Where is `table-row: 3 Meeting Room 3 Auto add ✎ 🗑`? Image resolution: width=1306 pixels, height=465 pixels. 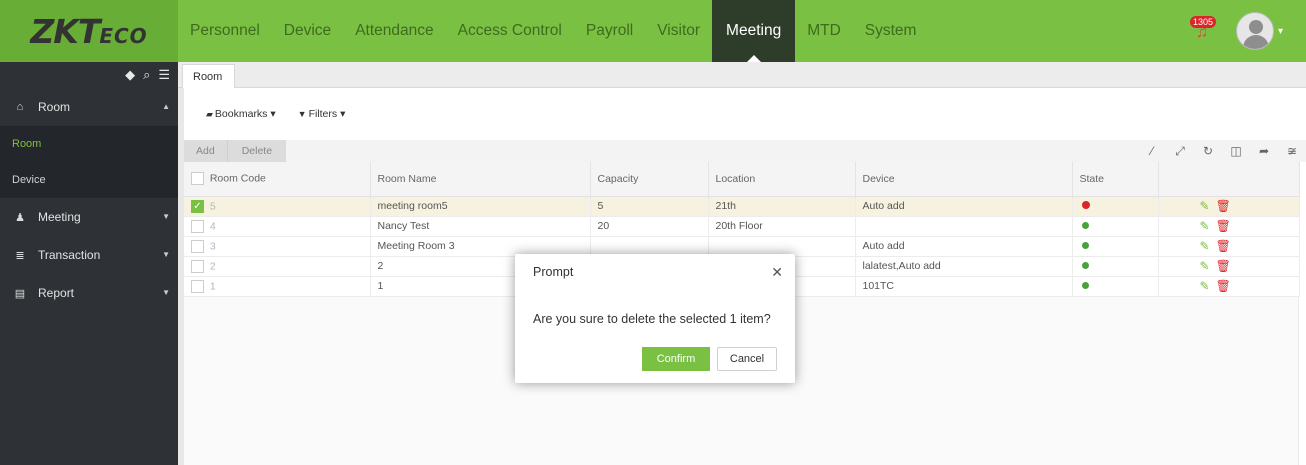 table-row: 3 Meeting Room 3 Auto add ✎ 🗑 is located at coordinates (742, 246).